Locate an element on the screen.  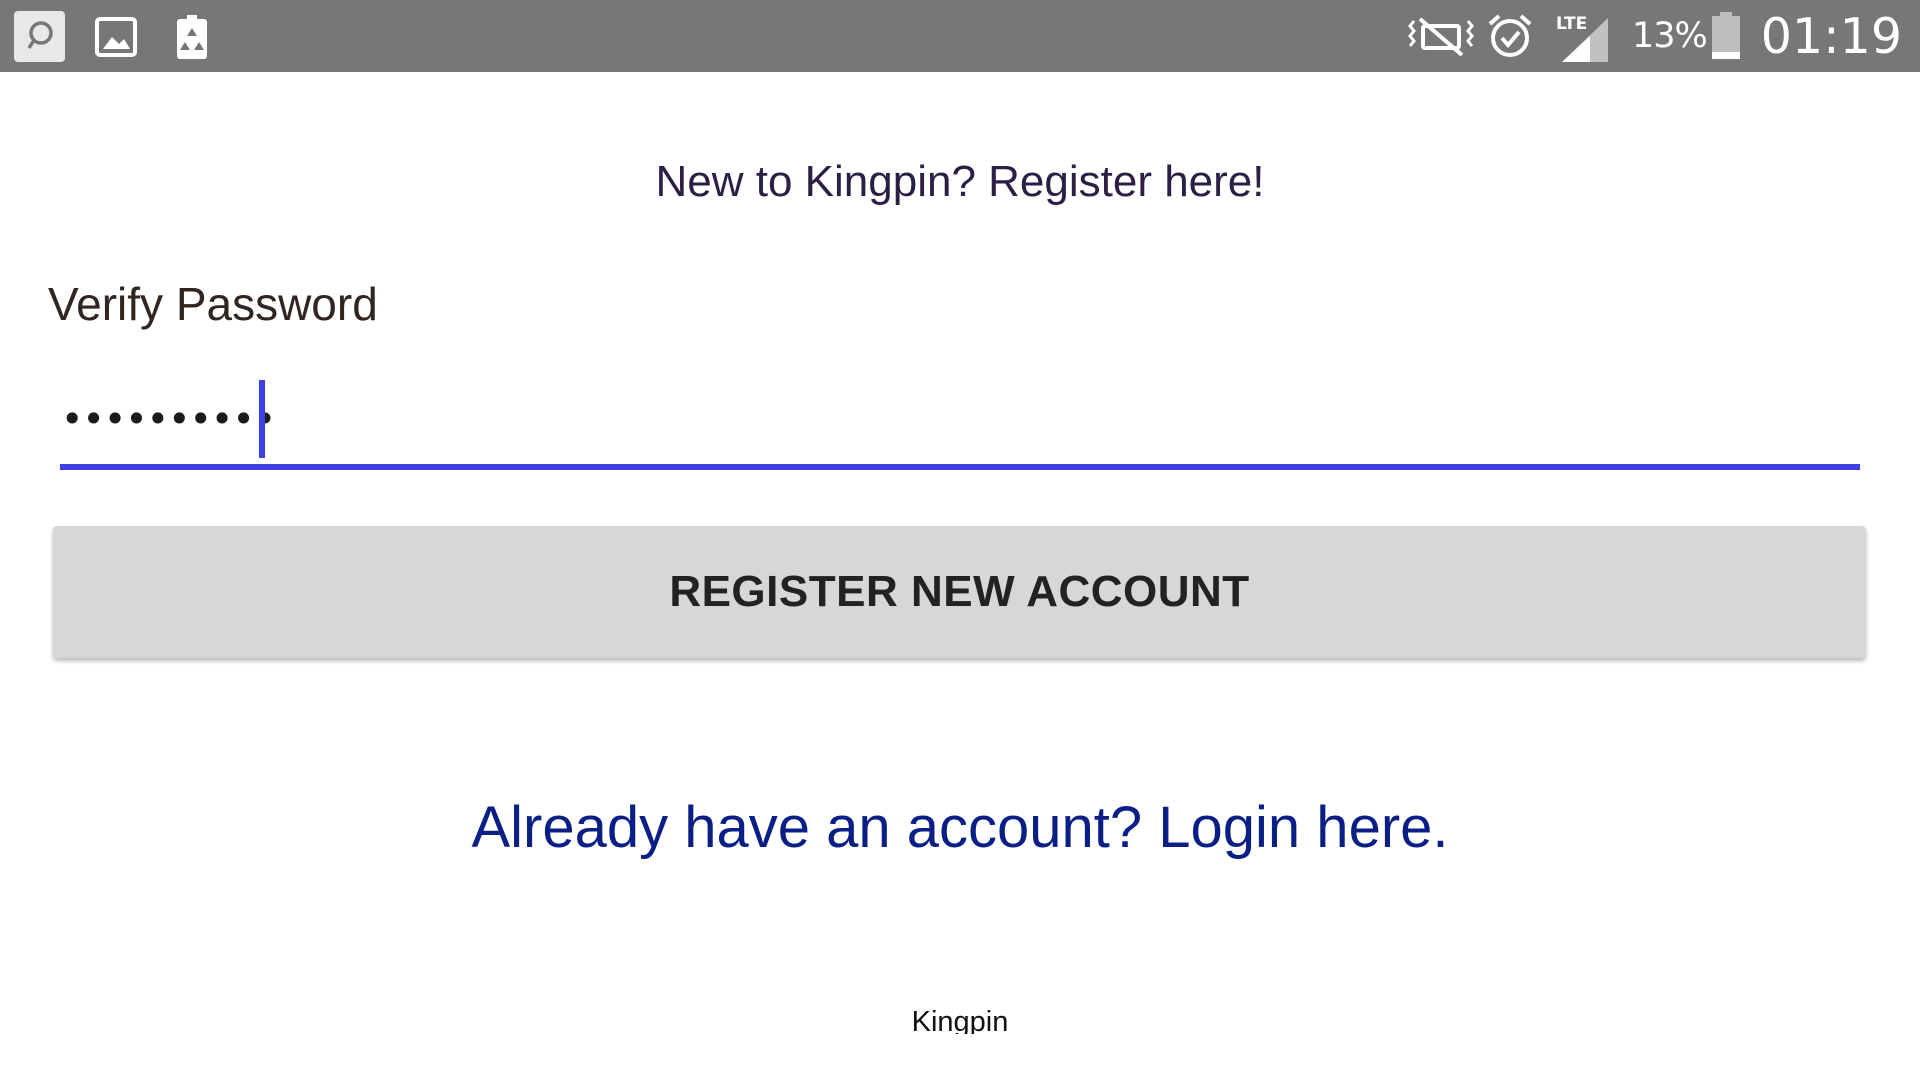
chat-bubble-icon is located at coordinates (39, 36).